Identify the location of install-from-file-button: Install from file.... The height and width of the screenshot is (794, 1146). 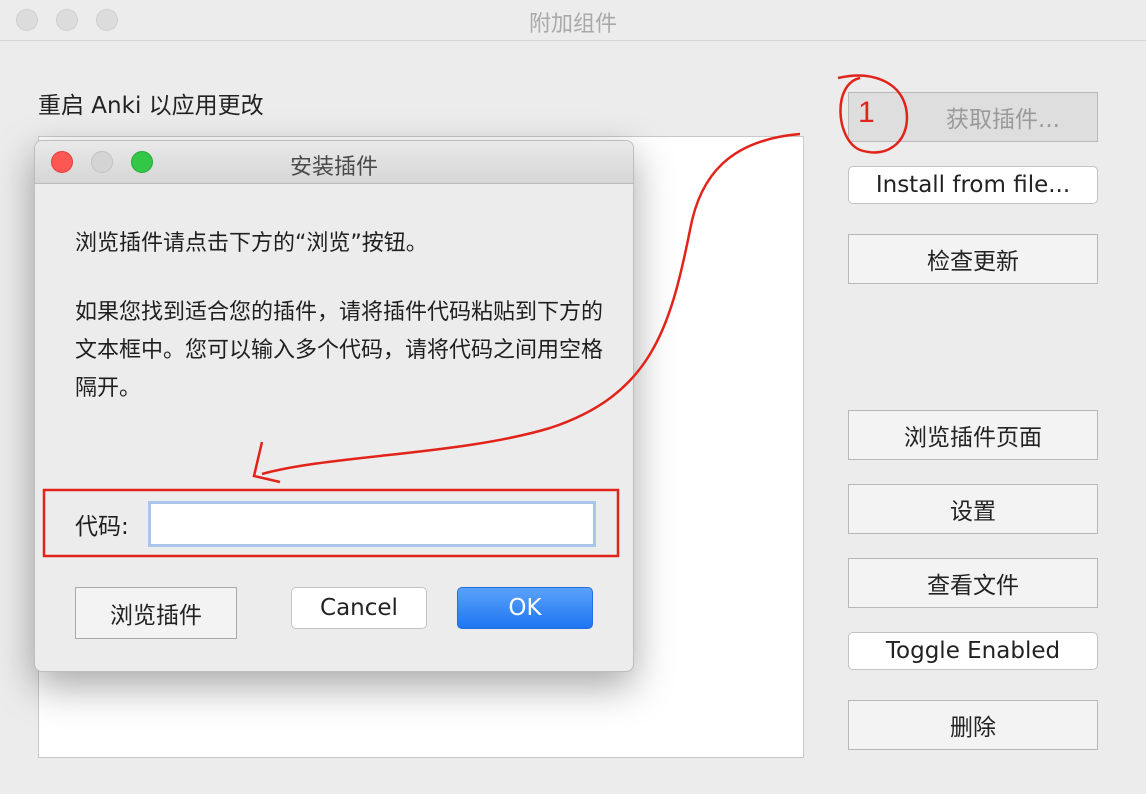
(973, 185).